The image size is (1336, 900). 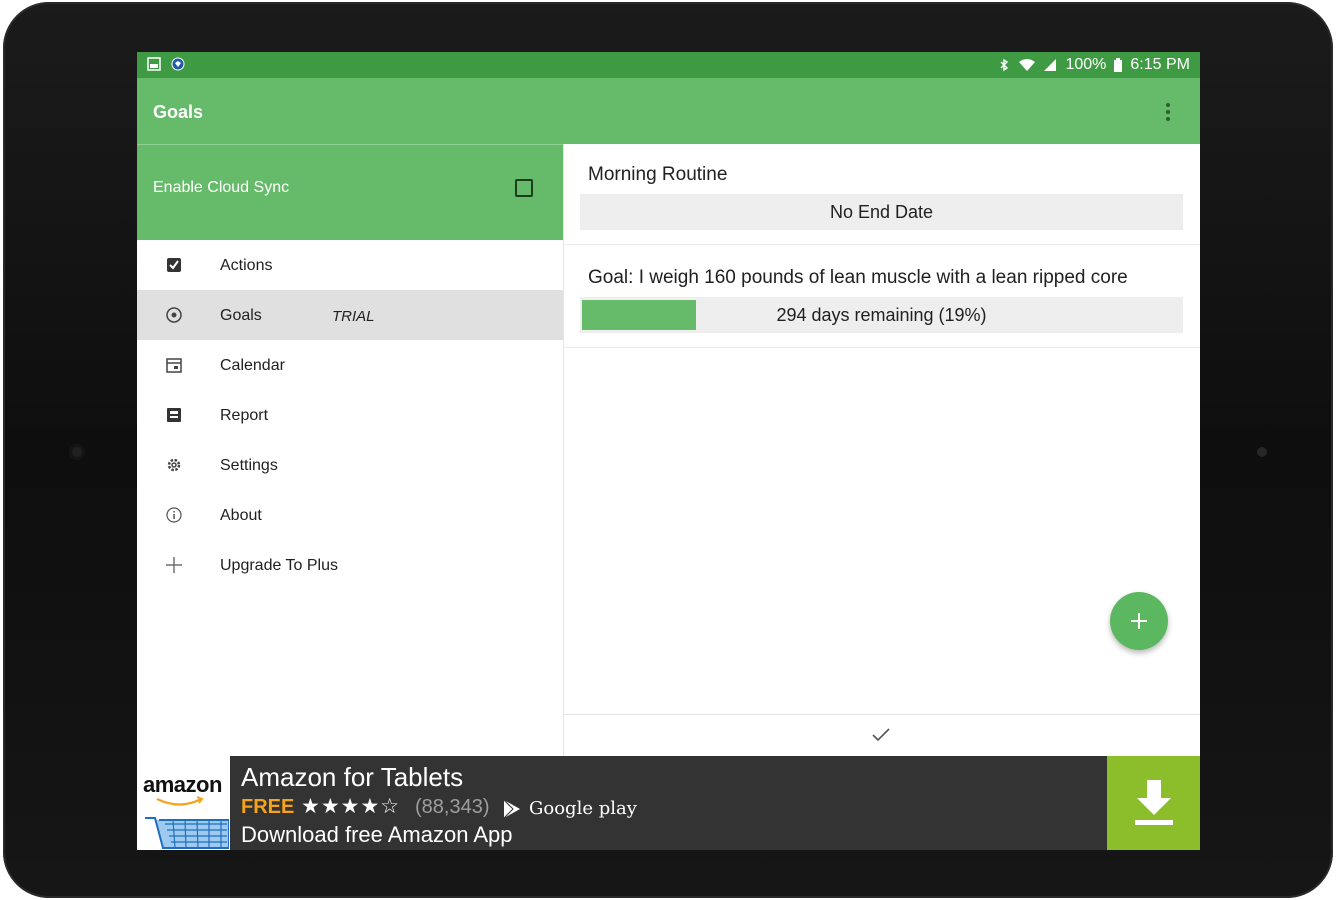 What do you see at coordinates (241, 315) in the screenshot?
I see `sidebar-item-label: Goals` at bounding box center [241, 315].